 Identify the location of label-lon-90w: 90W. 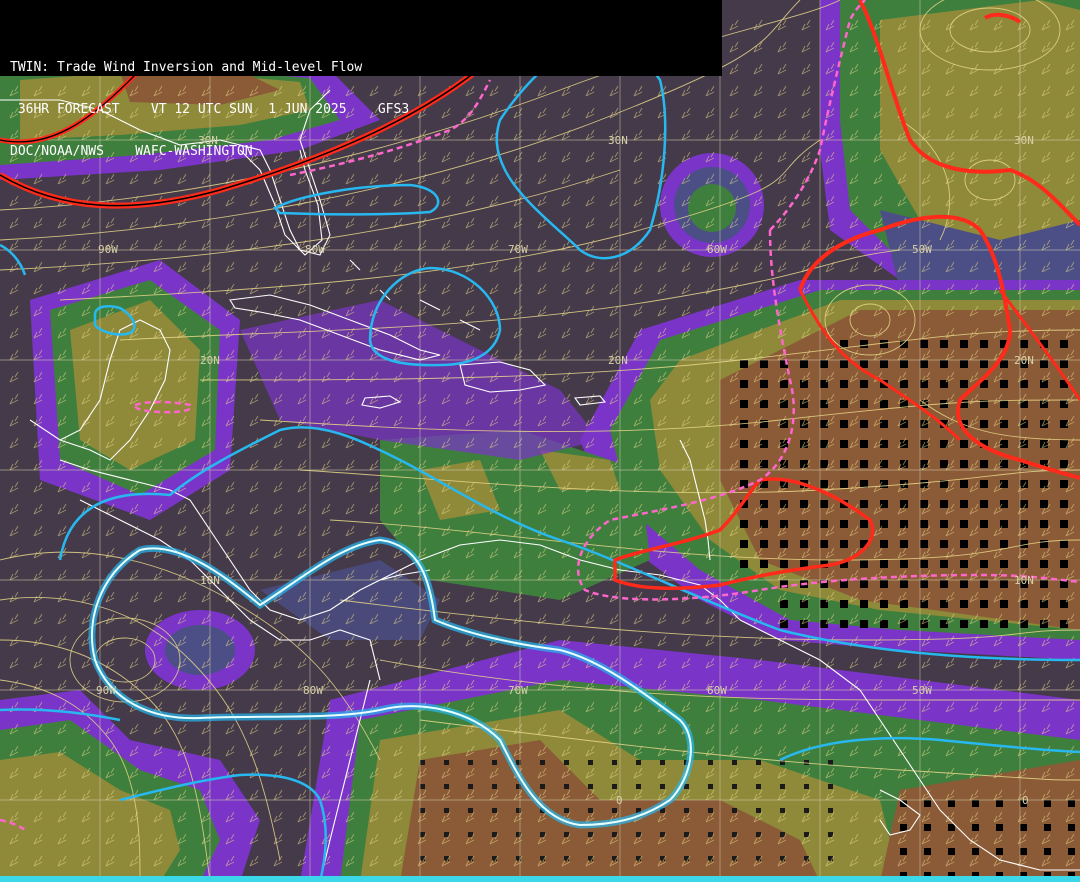
(108, 249).